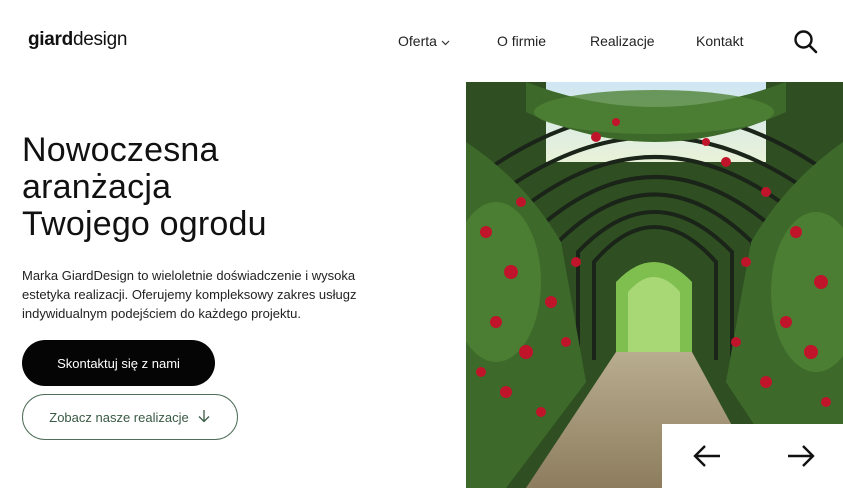  I want to click on contact-button-label: Skontaktuj się z nami, so click(118, 363).